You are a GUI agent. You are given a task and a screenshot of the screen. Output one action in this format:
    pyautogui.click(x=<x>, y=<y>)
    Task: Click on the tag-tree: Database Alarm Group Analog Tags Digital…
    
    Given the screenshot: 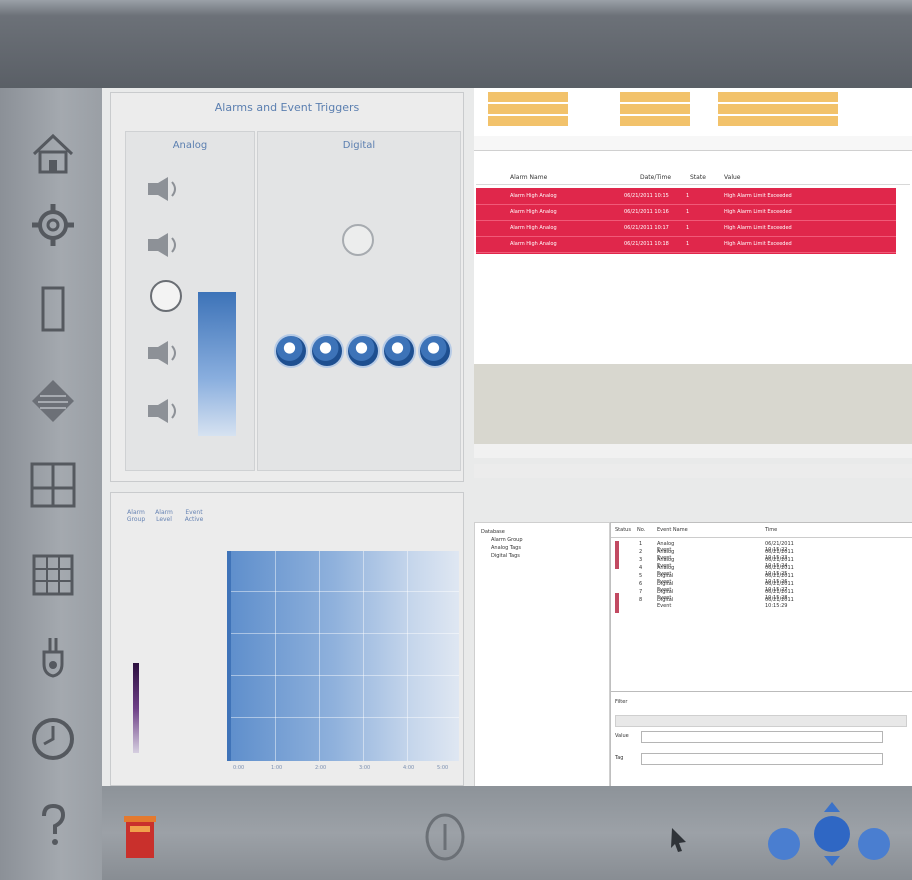 What is the action you would take?
    pyautogui.click(x=542, y=655)
    